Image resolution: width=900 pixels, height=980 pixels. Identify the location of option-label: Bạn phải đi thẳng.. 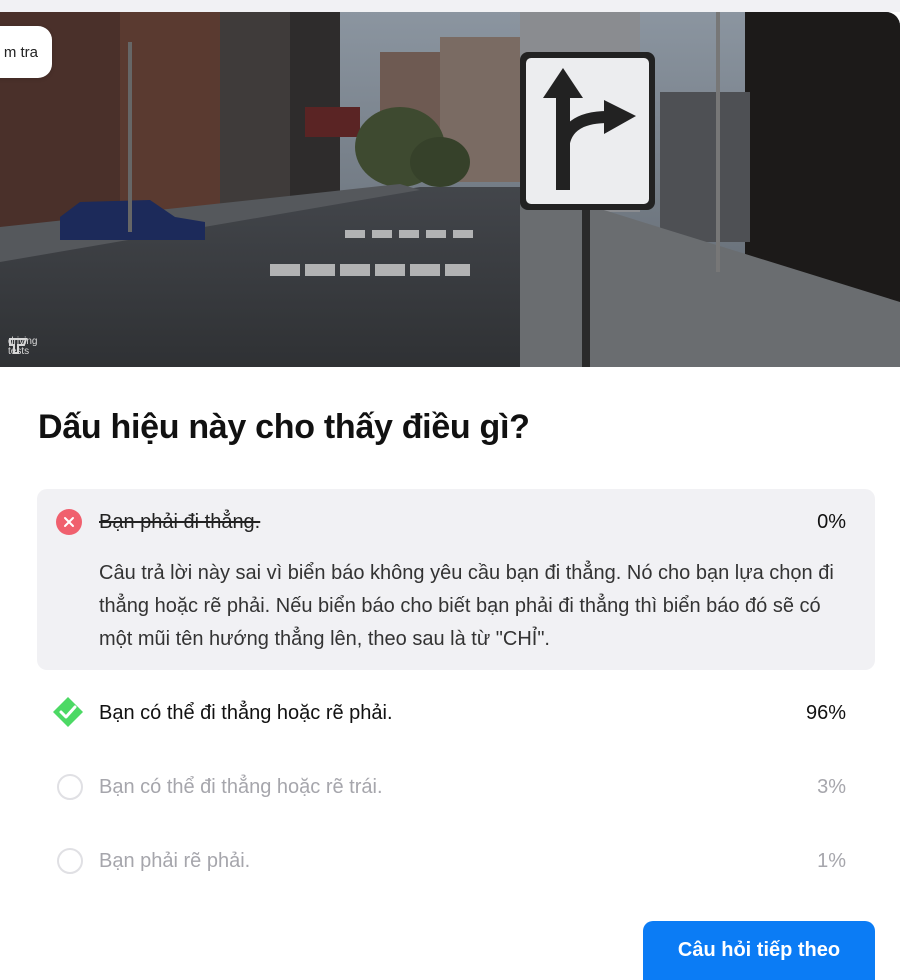
(180, 521).